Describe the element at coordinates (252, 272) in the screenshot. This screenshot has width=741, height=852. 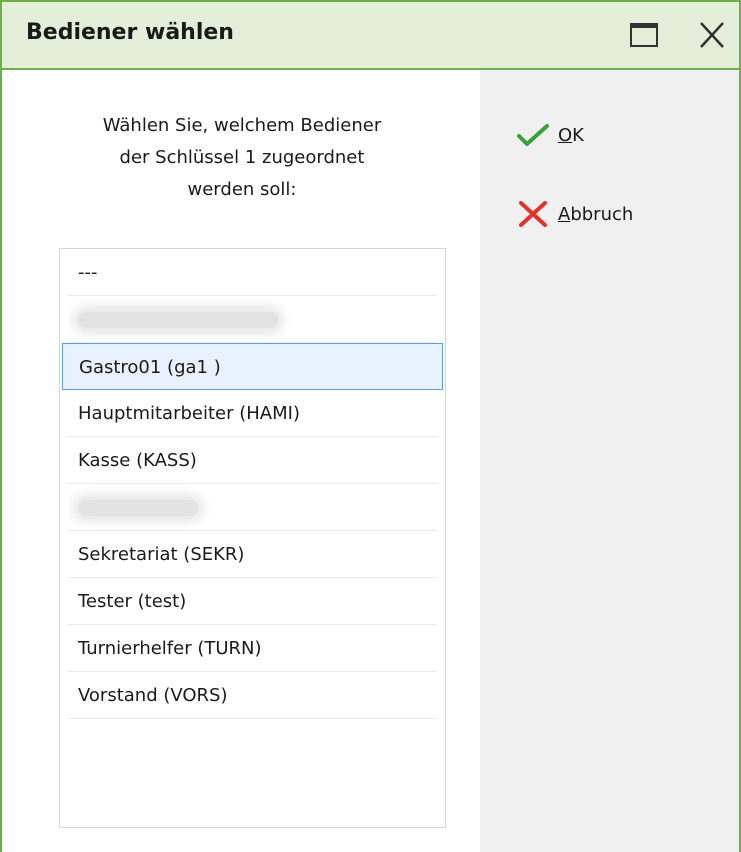
I see `list-item: ---` at that location.